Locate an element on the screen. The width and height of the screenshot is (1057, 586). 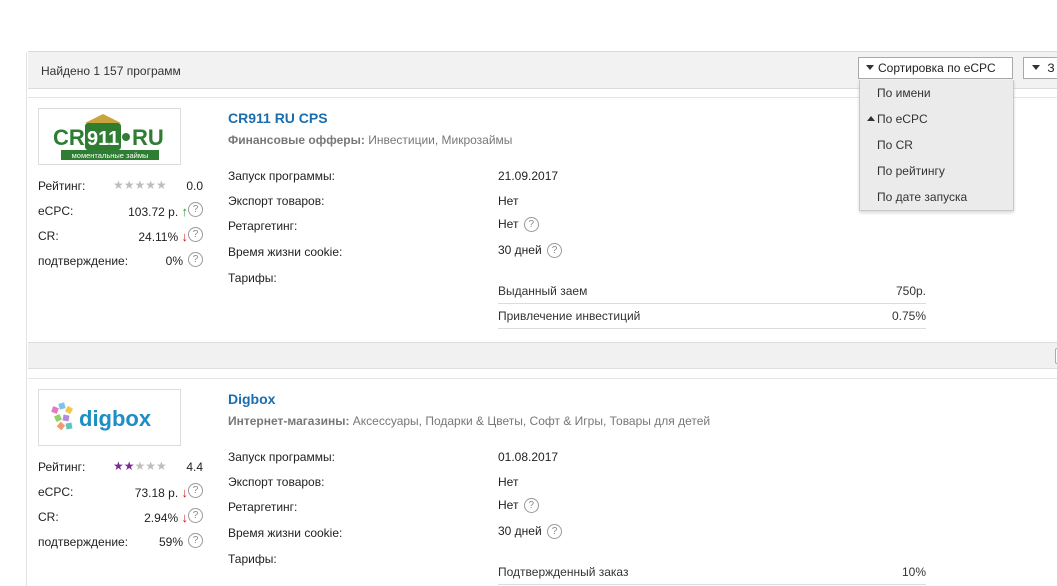
sort-option-label: По eCPC is located at coordinates (902, 119).